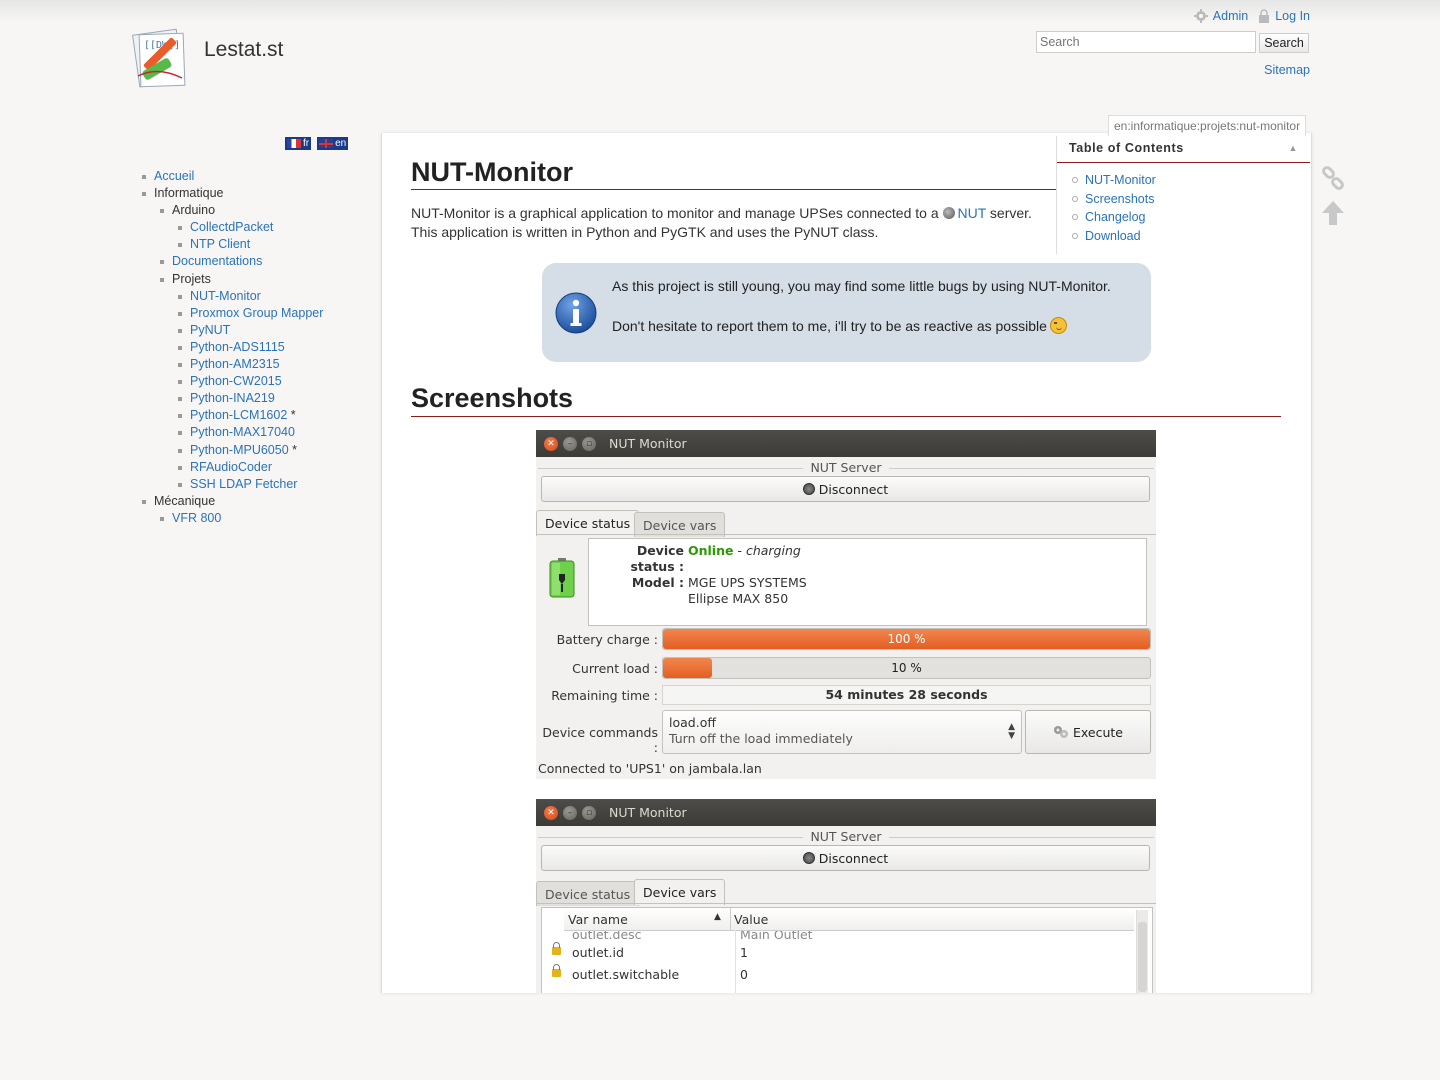  Describe the element at coordinates (256, 313) in the screenshot. I see `nav-proxmox-group-mapper: Proxmox Group Mapper` at that location.